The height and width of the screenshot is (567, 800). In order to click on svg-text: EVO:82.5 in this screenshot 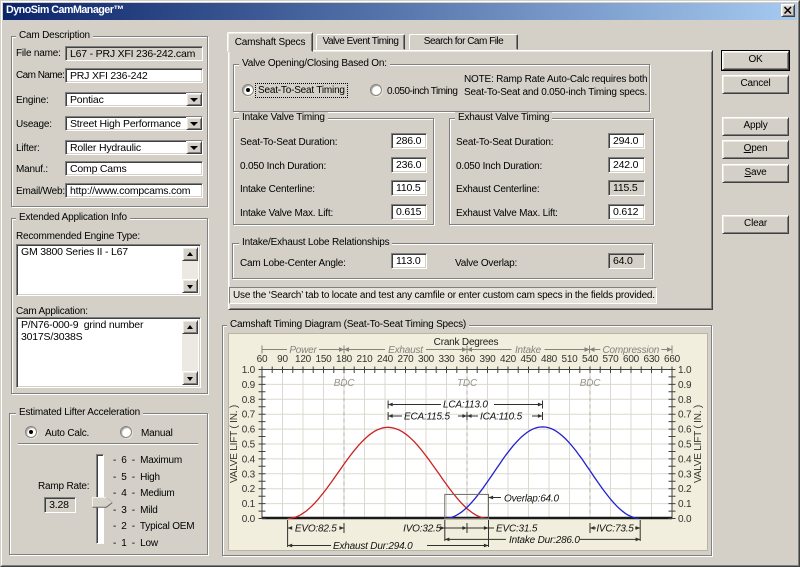, I will do `click(316, 529)`.